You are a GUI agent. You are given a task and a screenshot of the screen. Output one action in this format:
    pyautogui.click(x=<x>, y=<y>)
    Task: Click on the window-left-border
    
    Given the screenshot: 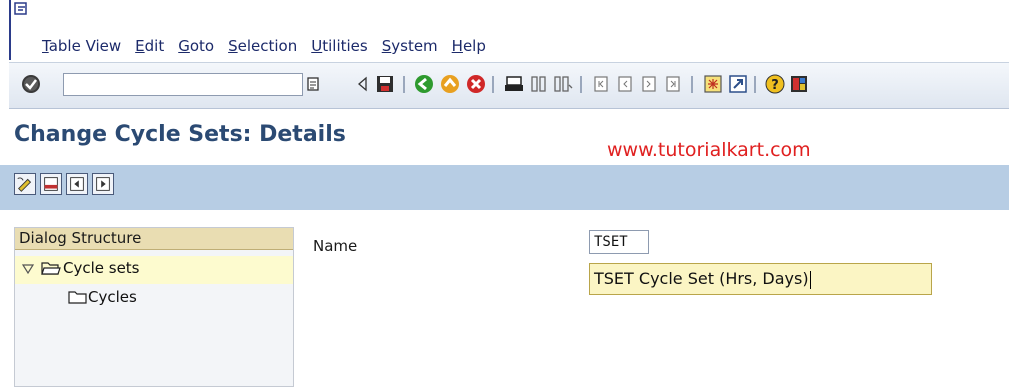 What is the action you would take?
    pyautogui.click(x=10, y=30)
    